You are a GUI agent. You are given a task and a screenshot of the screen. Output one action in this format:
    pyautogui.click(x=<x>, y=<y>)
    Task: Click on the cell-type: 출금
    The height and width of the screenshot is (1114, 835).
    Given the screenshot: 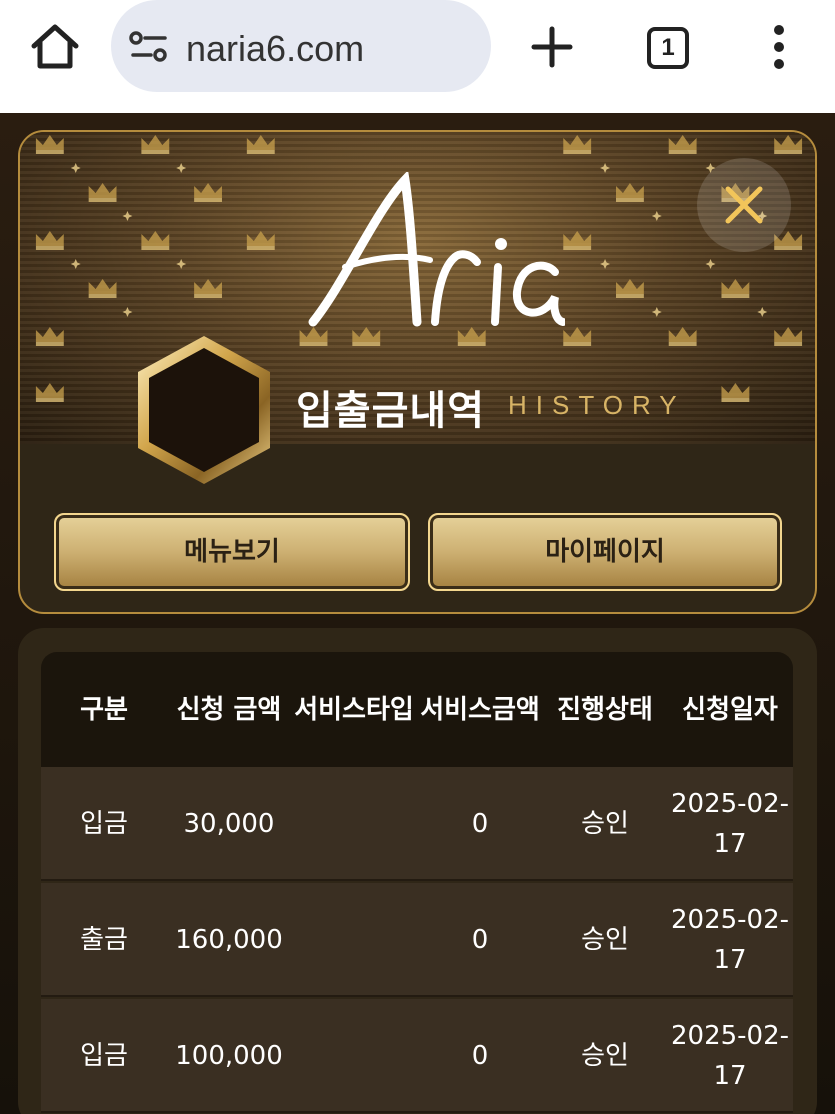 What is the action you would take?
    pyautogui.click(x=104, y=940)
    